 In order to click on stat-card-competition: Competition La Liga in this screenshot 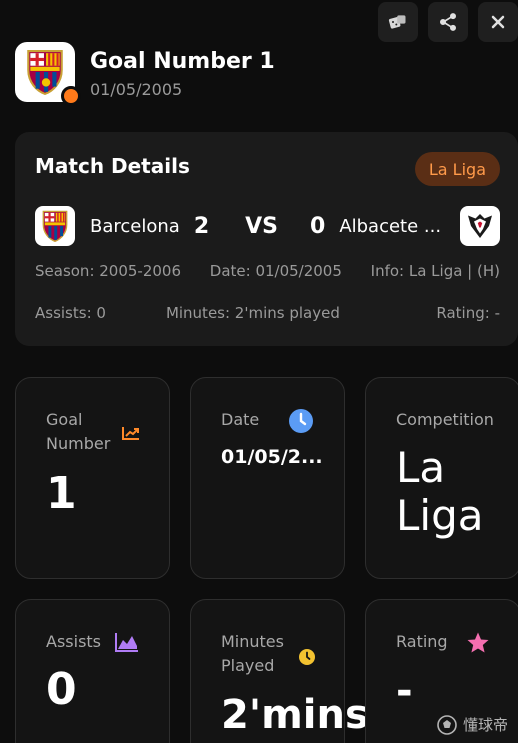, I will do `click(441, 478)`.